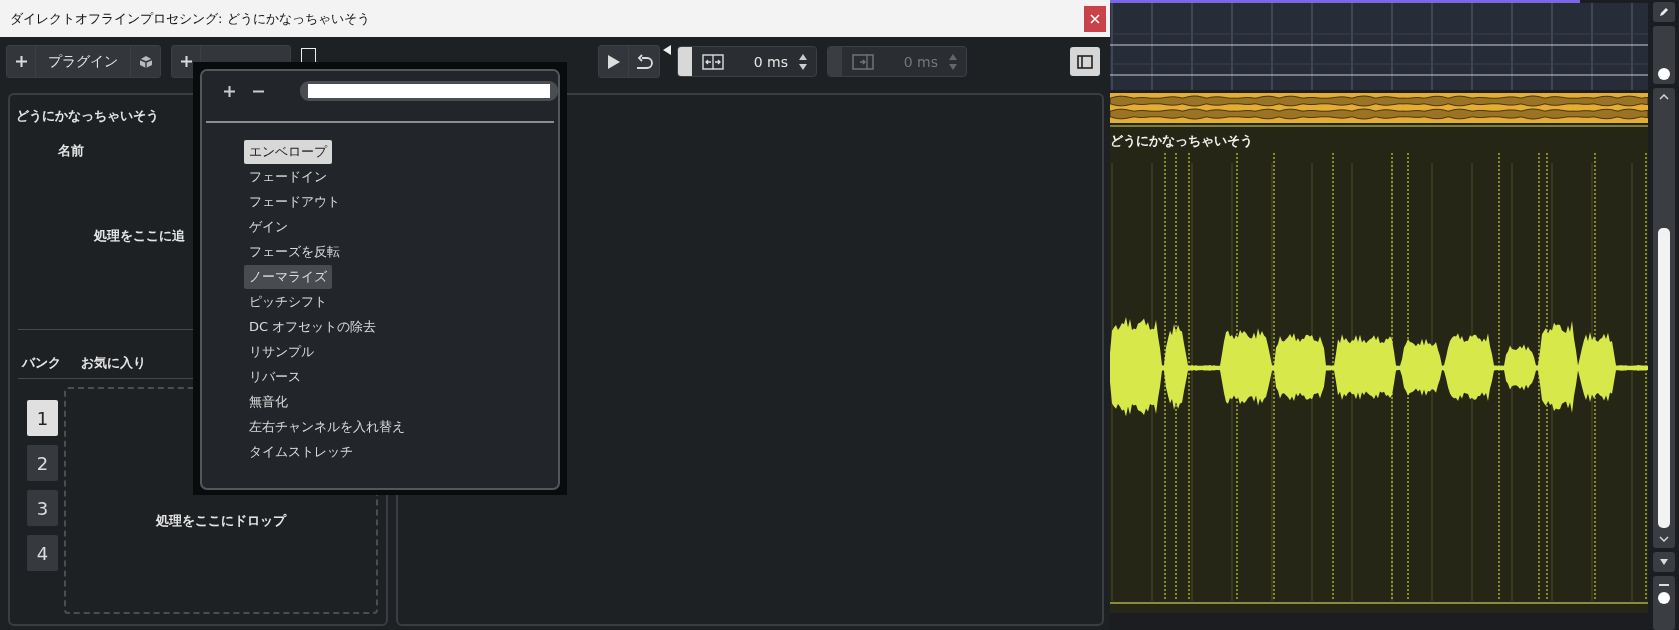 The image size is (1679, 630). I want to click on play-icon, so click(613, 61).